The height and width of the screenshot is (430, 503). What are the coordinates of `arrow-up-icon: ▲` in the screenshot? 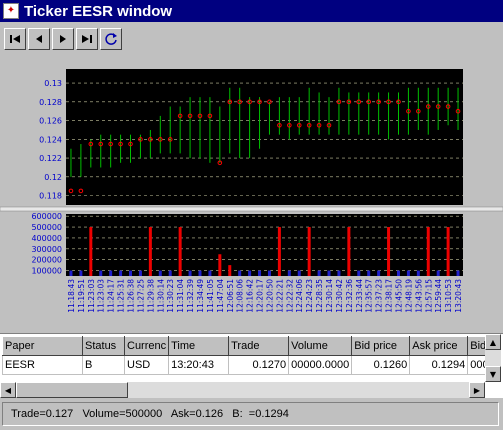 It's located at (493, 342).